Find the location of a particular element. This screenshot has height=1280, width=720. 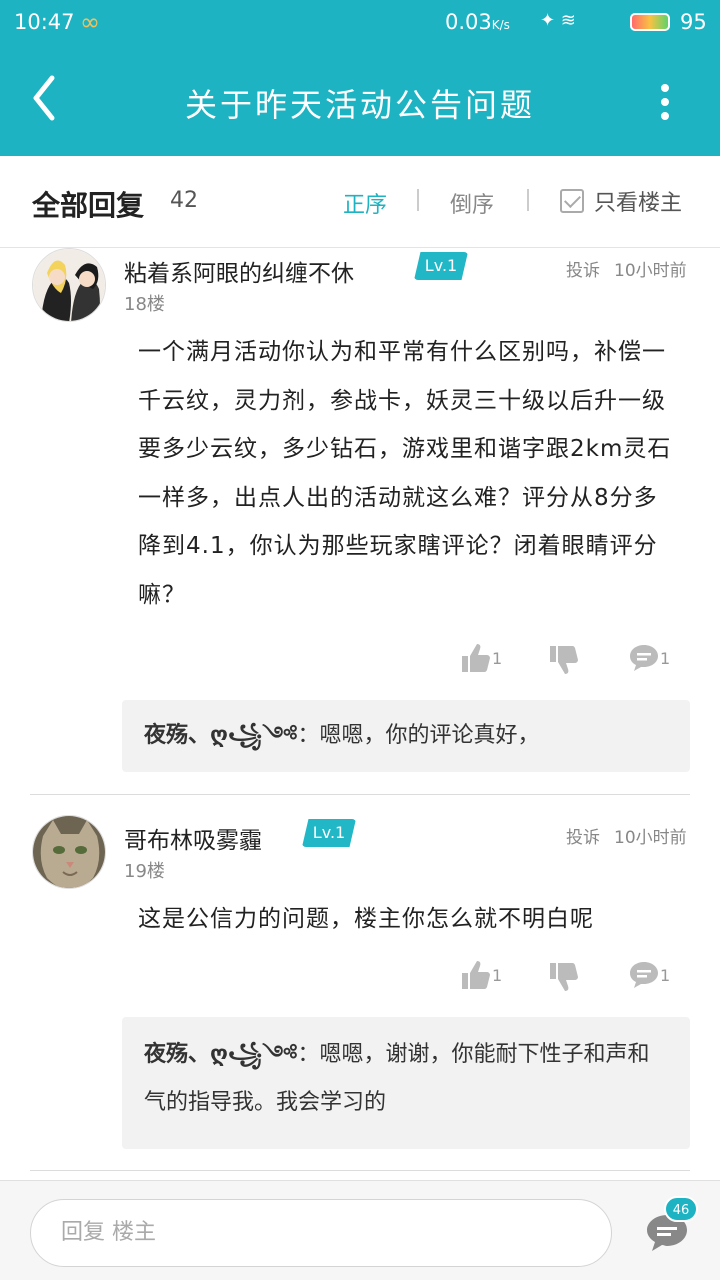

reply-input: 回复 楼主 is located at coordinates (321, 1233).